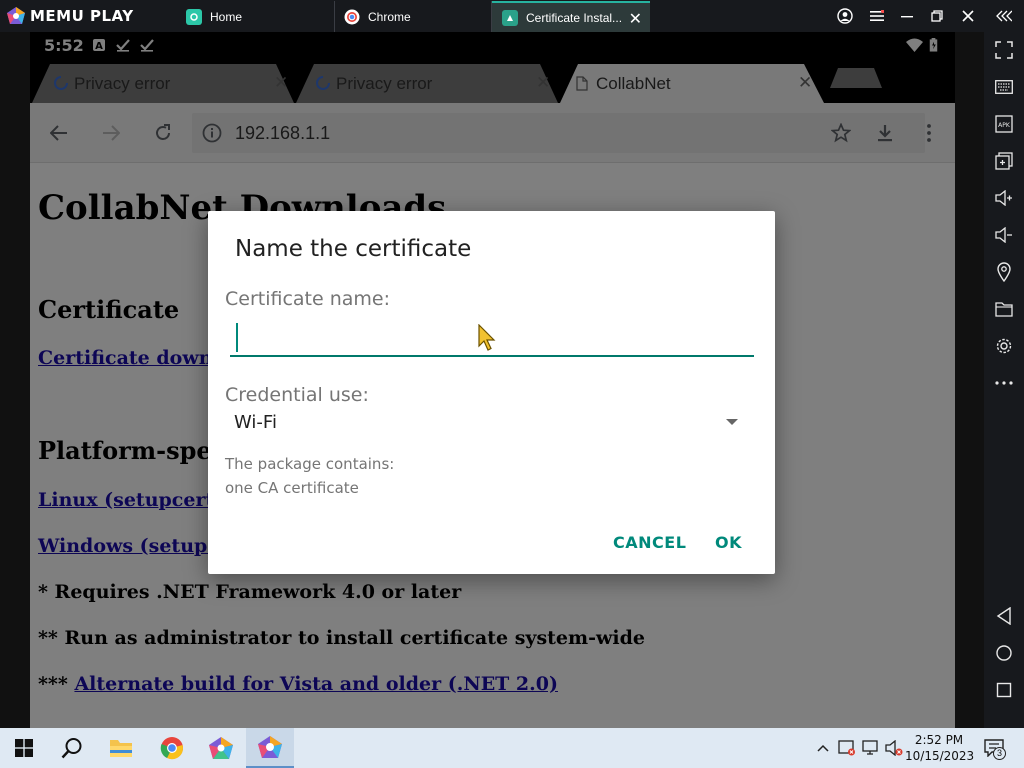 The image size is (1024, 768). I want to click on file-explorer-icon, so click(121, 748).